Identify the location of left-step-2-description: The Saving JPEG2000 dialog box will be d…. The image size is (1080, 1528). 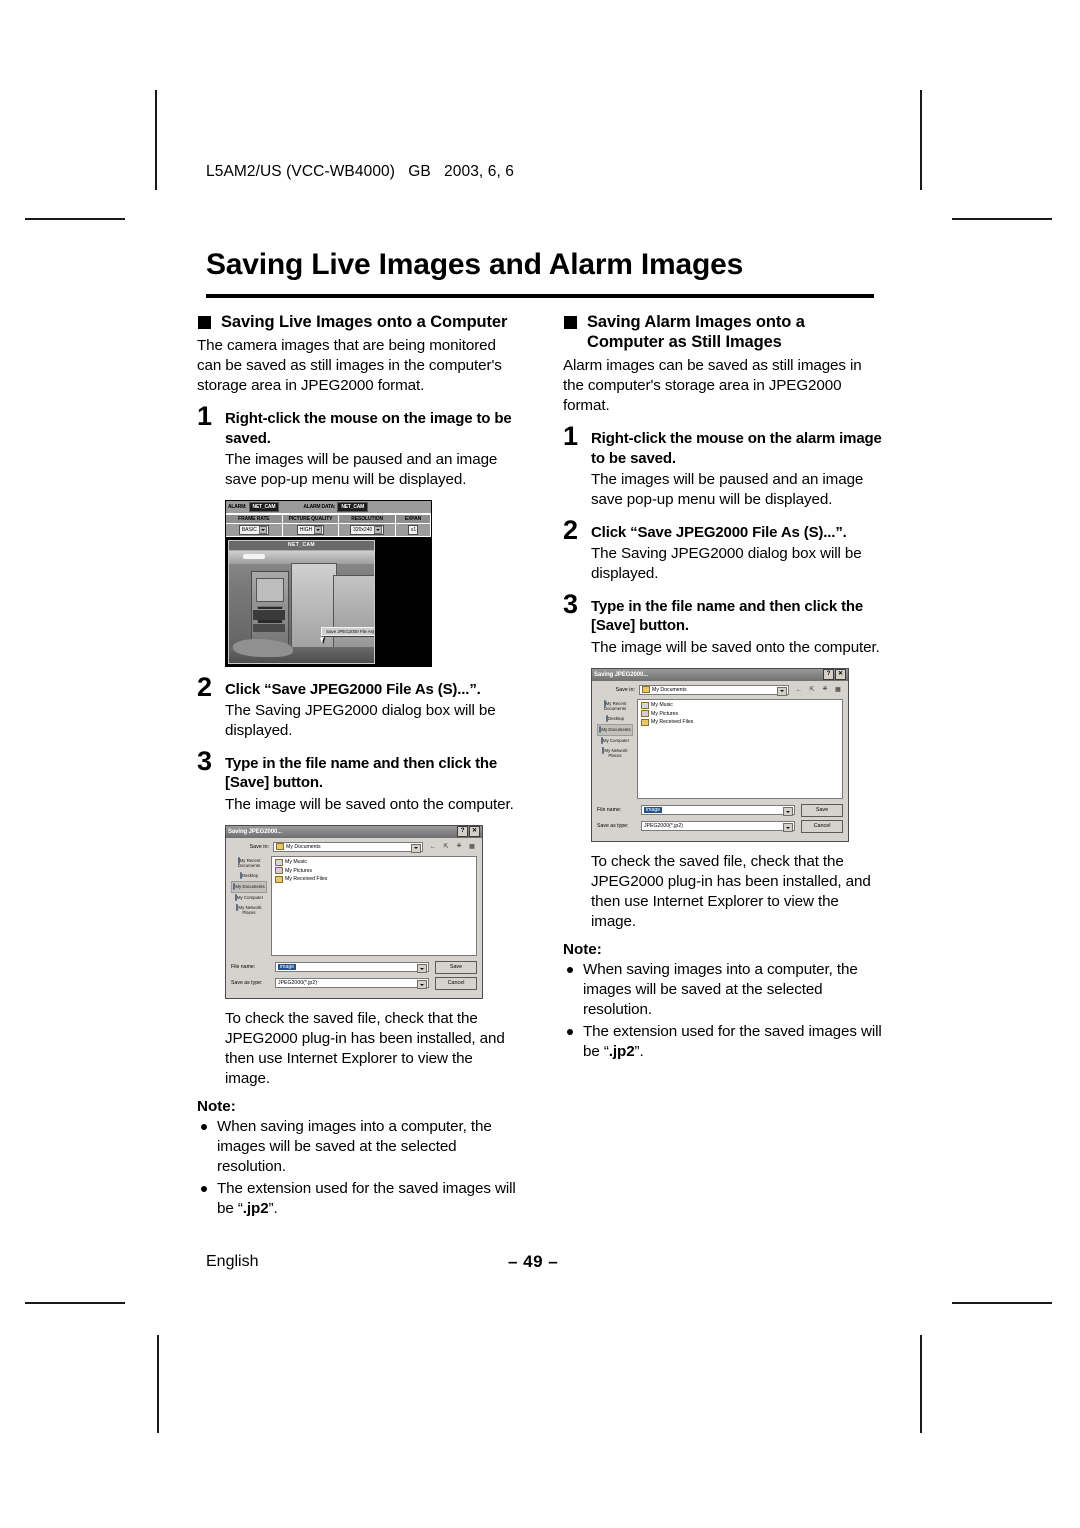
(360, 721).